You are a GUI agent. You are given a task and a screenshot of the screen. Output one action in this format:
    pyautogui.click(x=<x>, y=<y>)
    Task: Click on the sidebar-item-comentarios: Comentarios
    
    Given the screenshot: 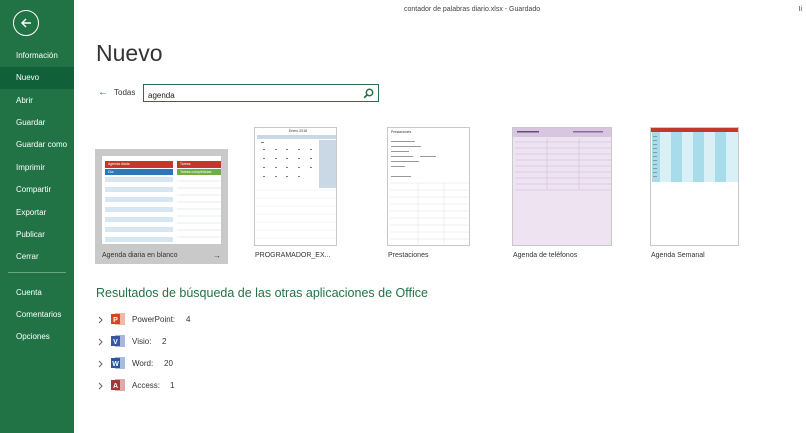 What is the action you would take?
    pyautogui.click(x=37, y=315)
    